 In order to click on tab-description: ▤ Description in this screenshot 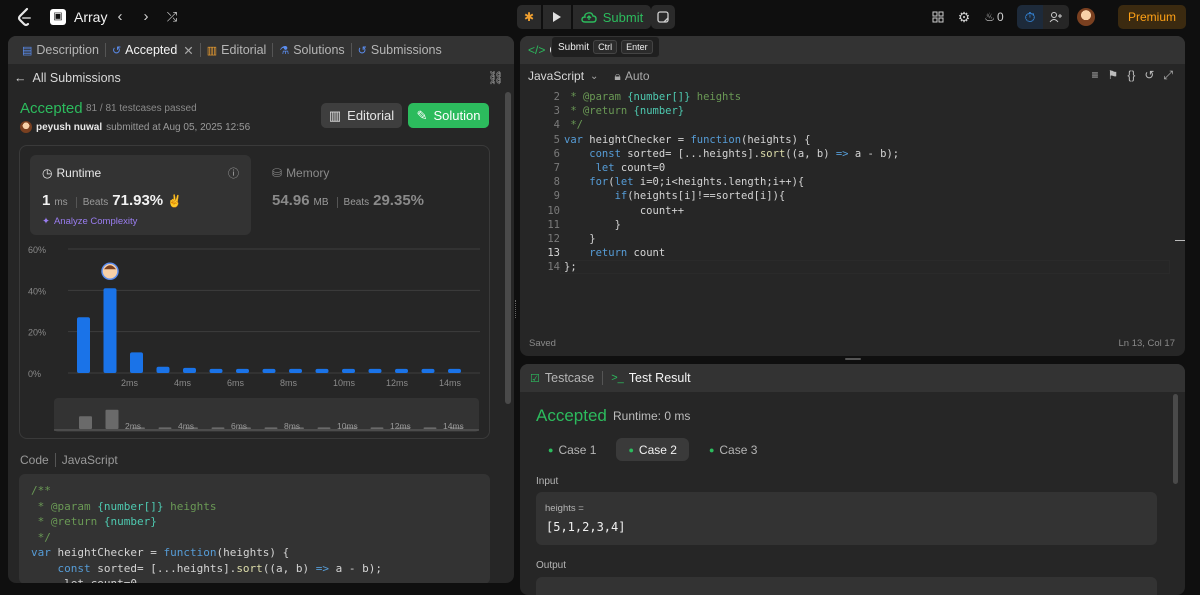, I will do `click(60, 50)`.